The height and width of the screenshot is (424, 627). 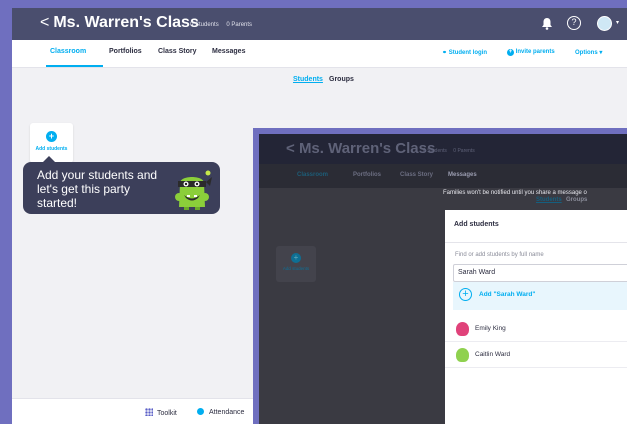 I want to click on inset-back-chevron-icon: <, so click(x=290, y=148).